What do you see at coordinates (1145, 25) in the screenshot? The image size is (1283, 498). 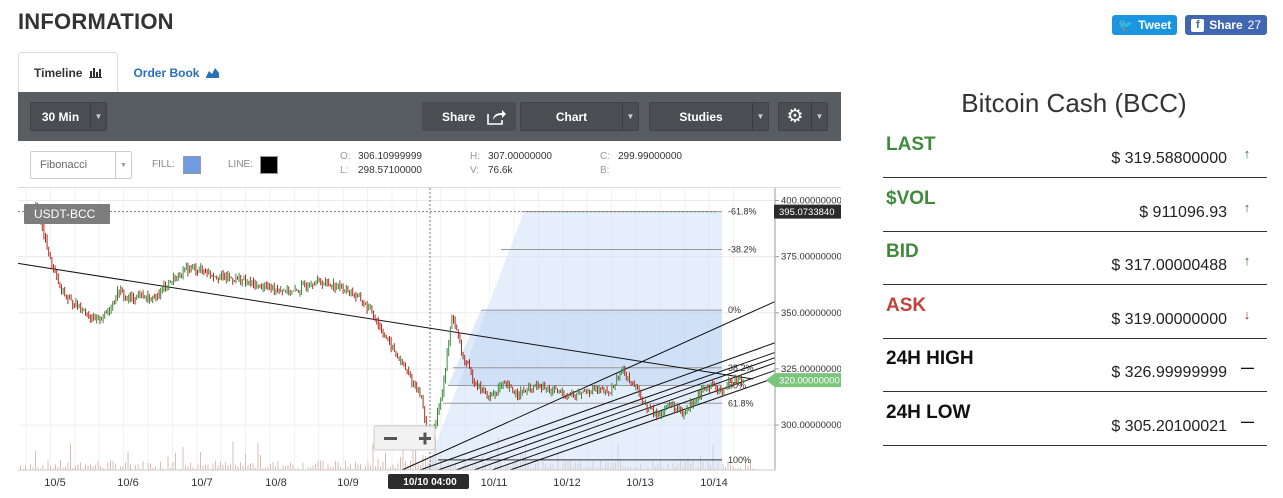 I see `tweet-button: 🐦 Tweet` at bounding box center [1145, 25].